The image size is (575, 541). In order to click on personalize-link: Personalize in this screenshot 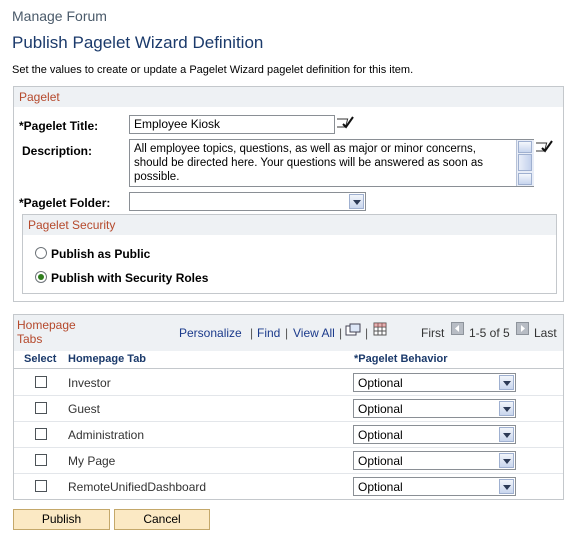, I will do `click(210, 333)`.